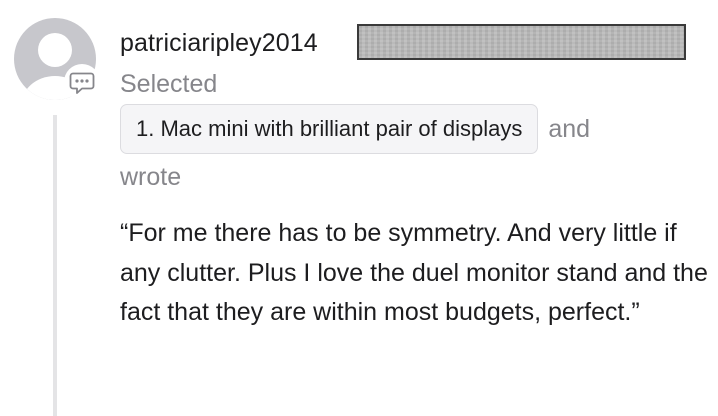 The height and width of the screenshot is (416, 718). I want to click on comment-header: patriciaripley2014, so click(403, 43).